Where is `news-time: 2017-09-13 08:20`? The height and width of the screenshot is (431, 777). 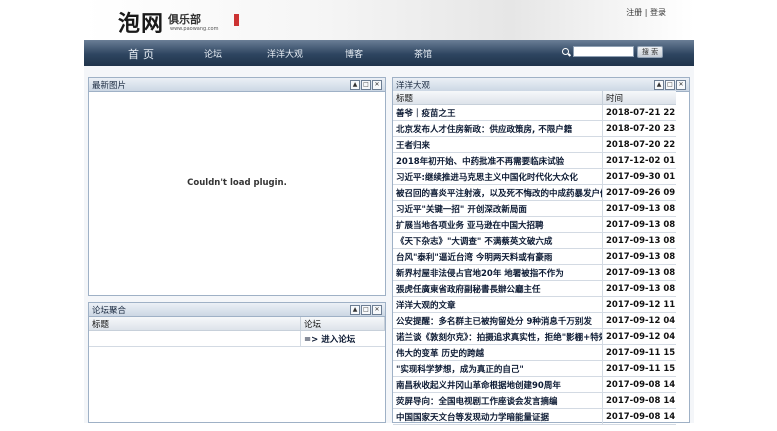
news-time: 2017-09-13 08:20 is located at coordinates (639, 256).